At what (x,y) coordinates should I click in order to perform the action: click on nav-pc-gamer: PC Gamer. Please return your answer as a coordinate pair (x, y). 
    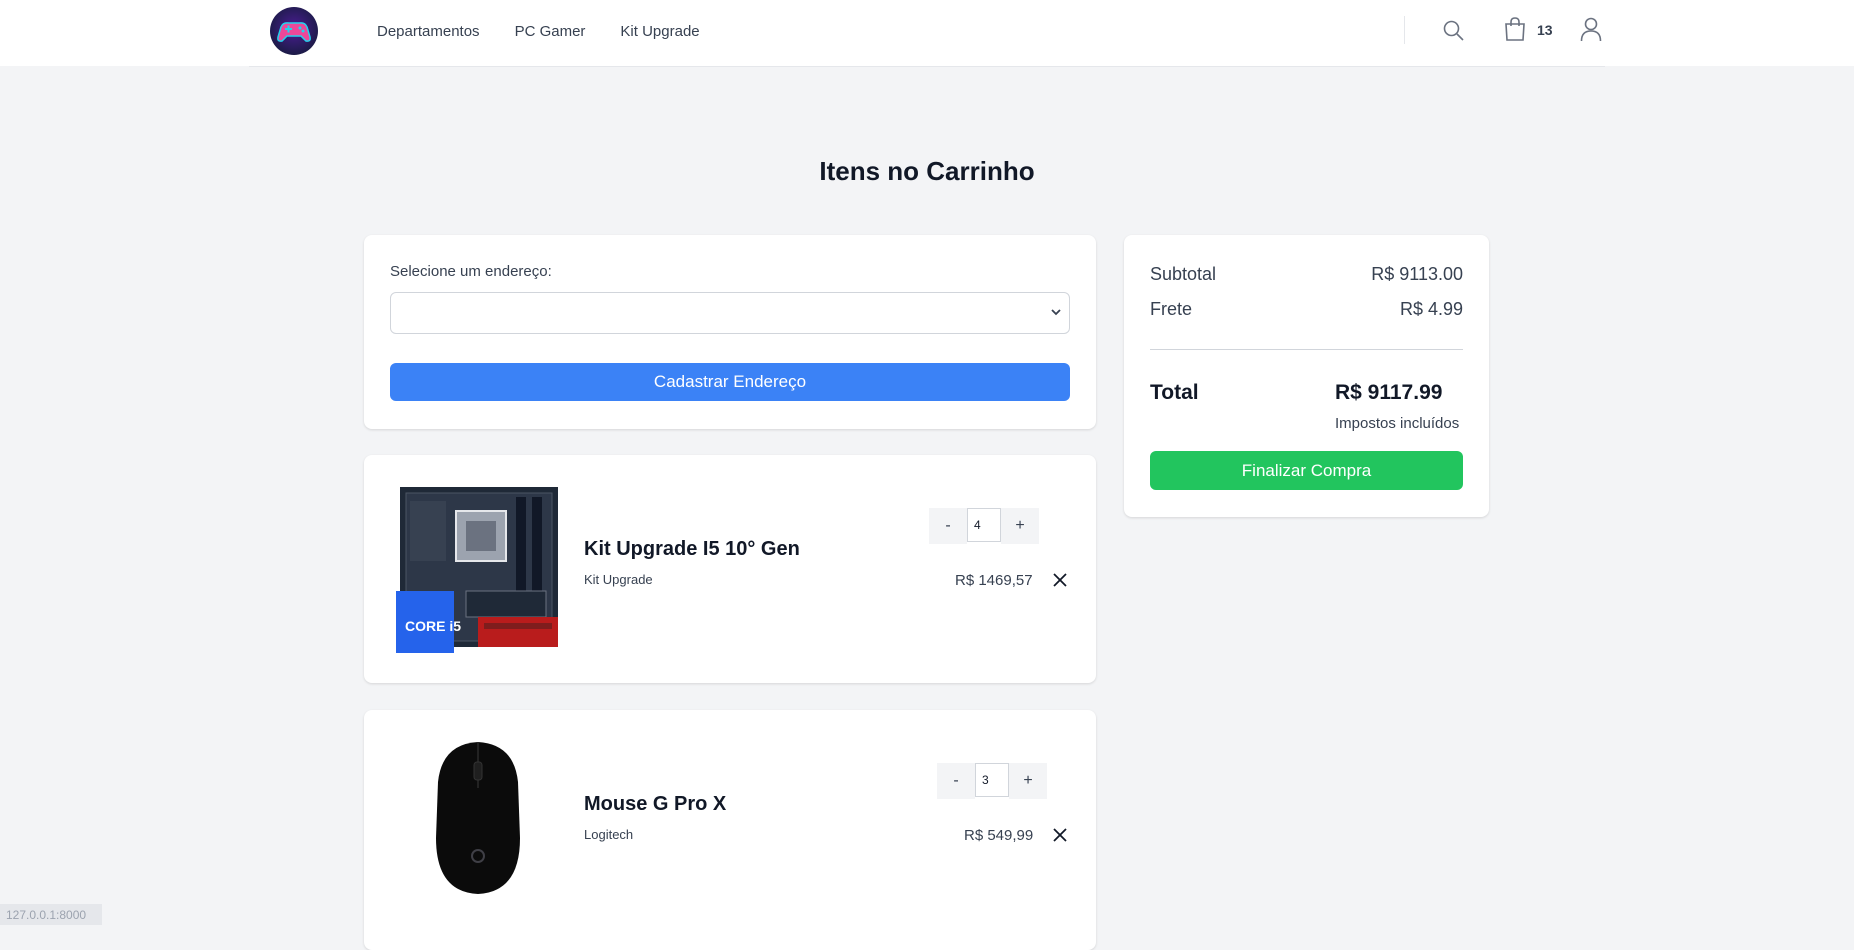
    Looking at the image, I should click on (550, 32).